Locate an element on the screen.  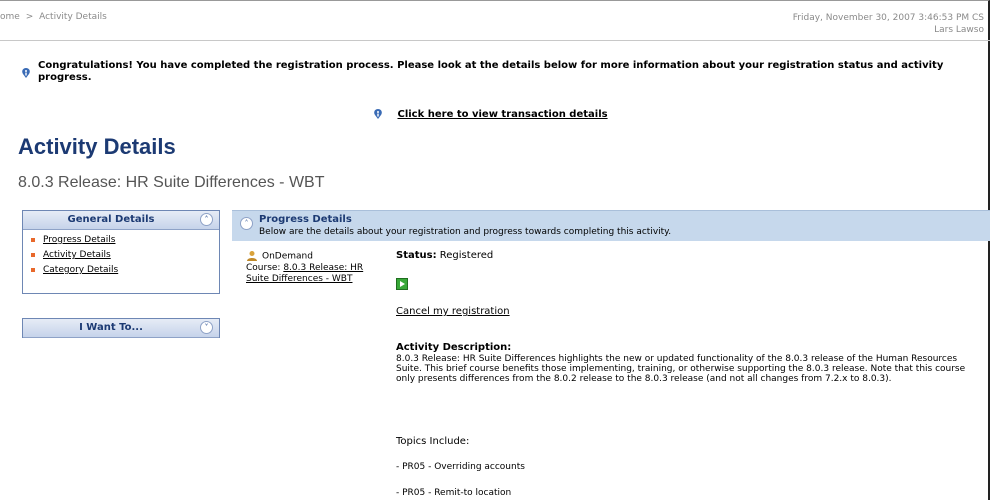
progress-details-link: Progress Details is located at coordinates (79, 240).